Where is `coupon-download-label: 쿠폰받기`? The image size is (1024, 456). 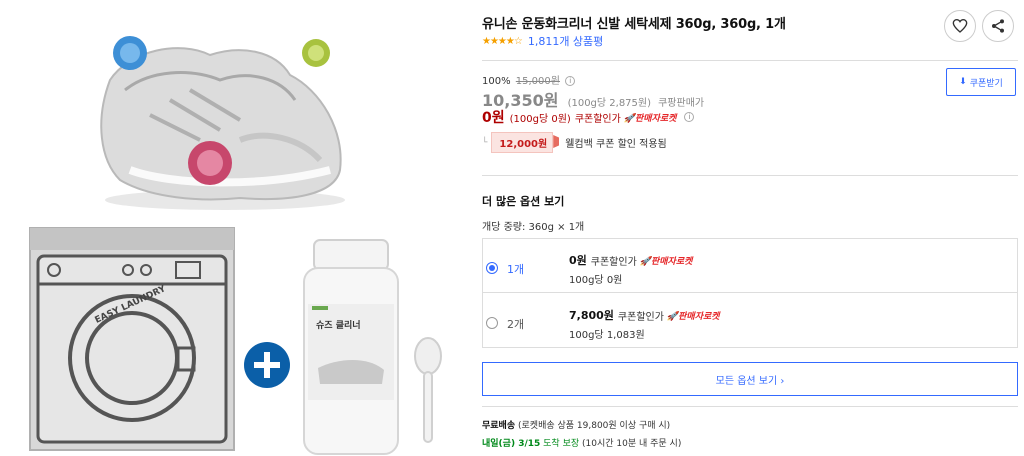
coupon-download-label: 쿠폰받기 is located at coordinates (986, 83).